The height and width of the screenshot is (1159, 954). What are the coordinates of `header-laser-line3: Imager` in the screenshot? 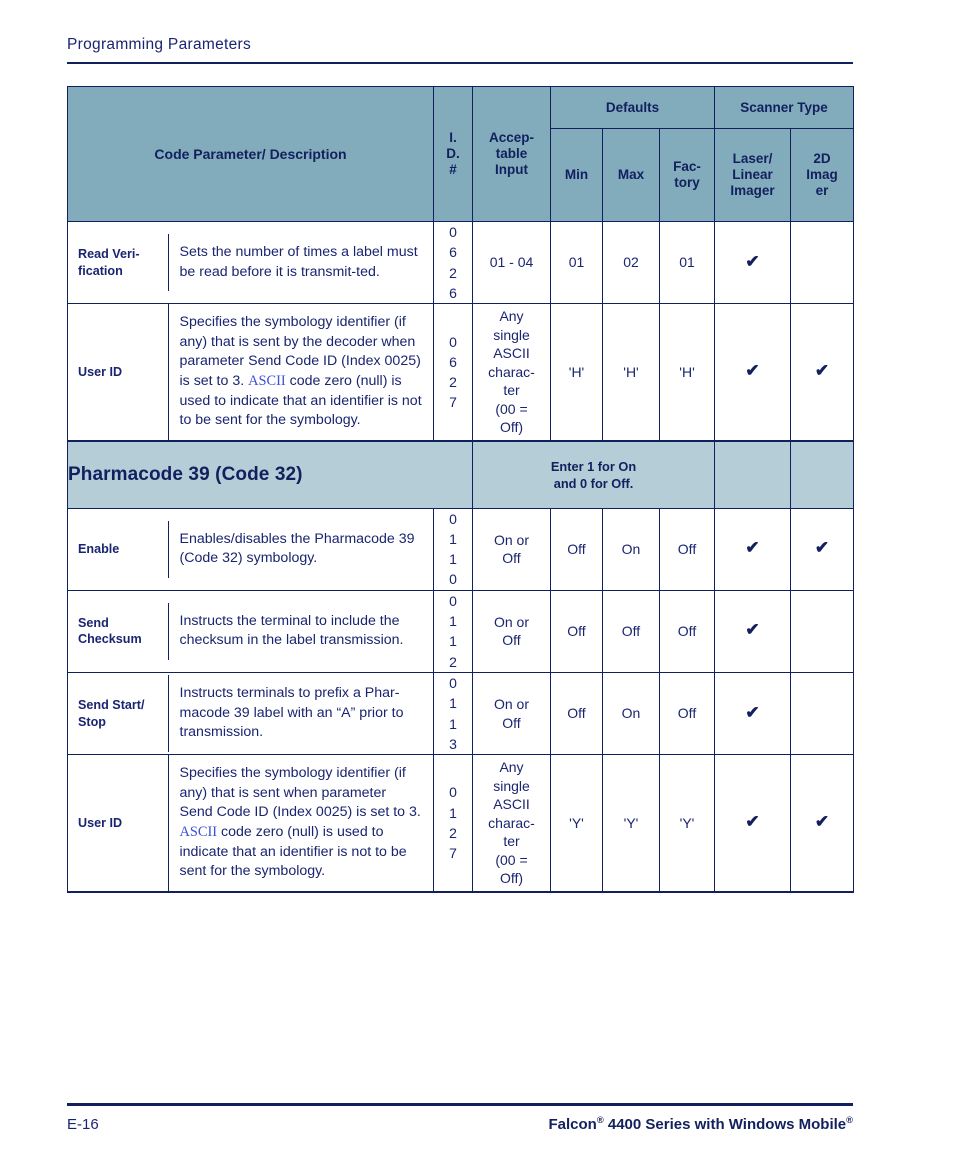 It's located at (752, 190).